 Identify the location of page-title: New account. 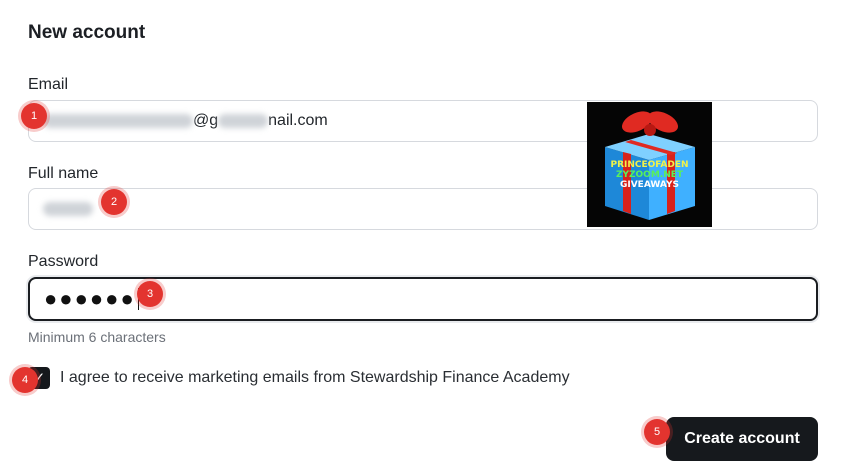
(87, 32).